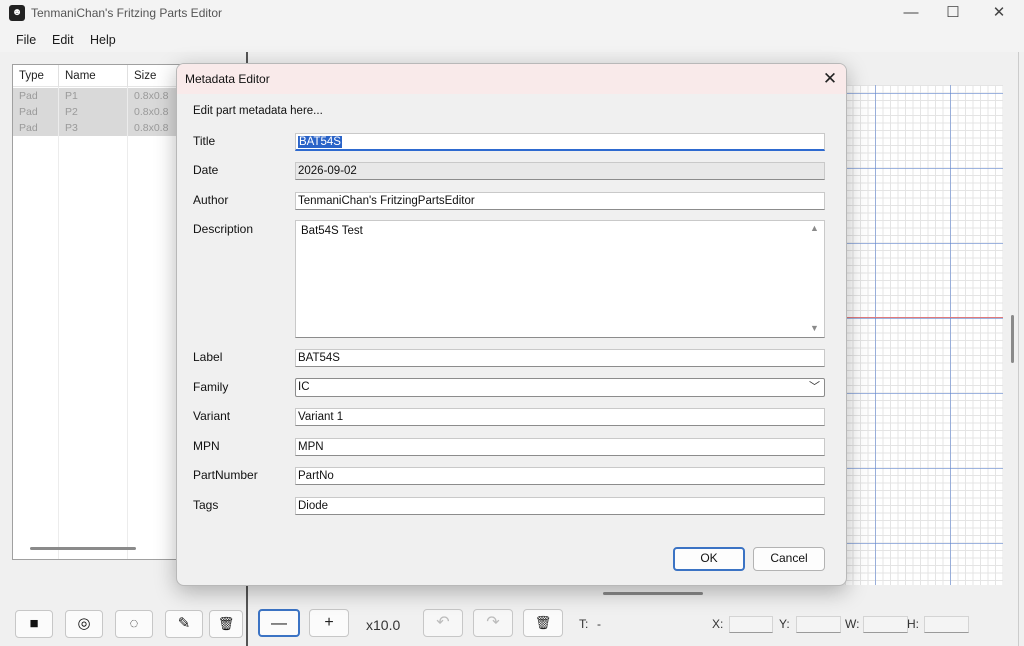  Describe the element at coordinates (653, 593) in the screenshot. I see `canvas-horizontal-scrollbar` at that location.